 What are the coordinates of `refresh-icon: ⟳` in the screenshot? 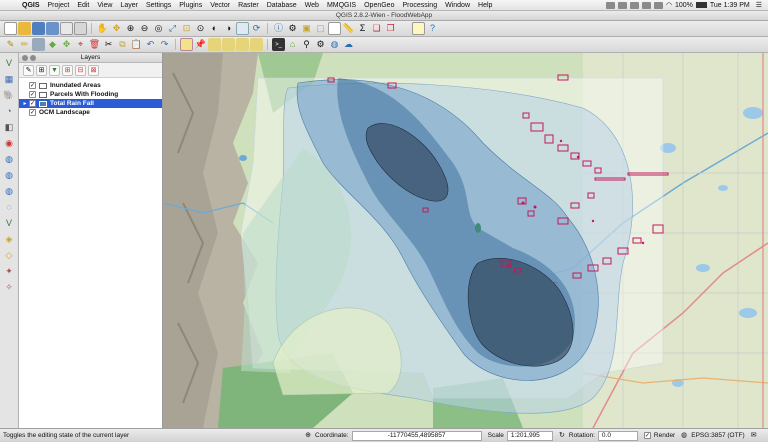 It's located at (256, 28).